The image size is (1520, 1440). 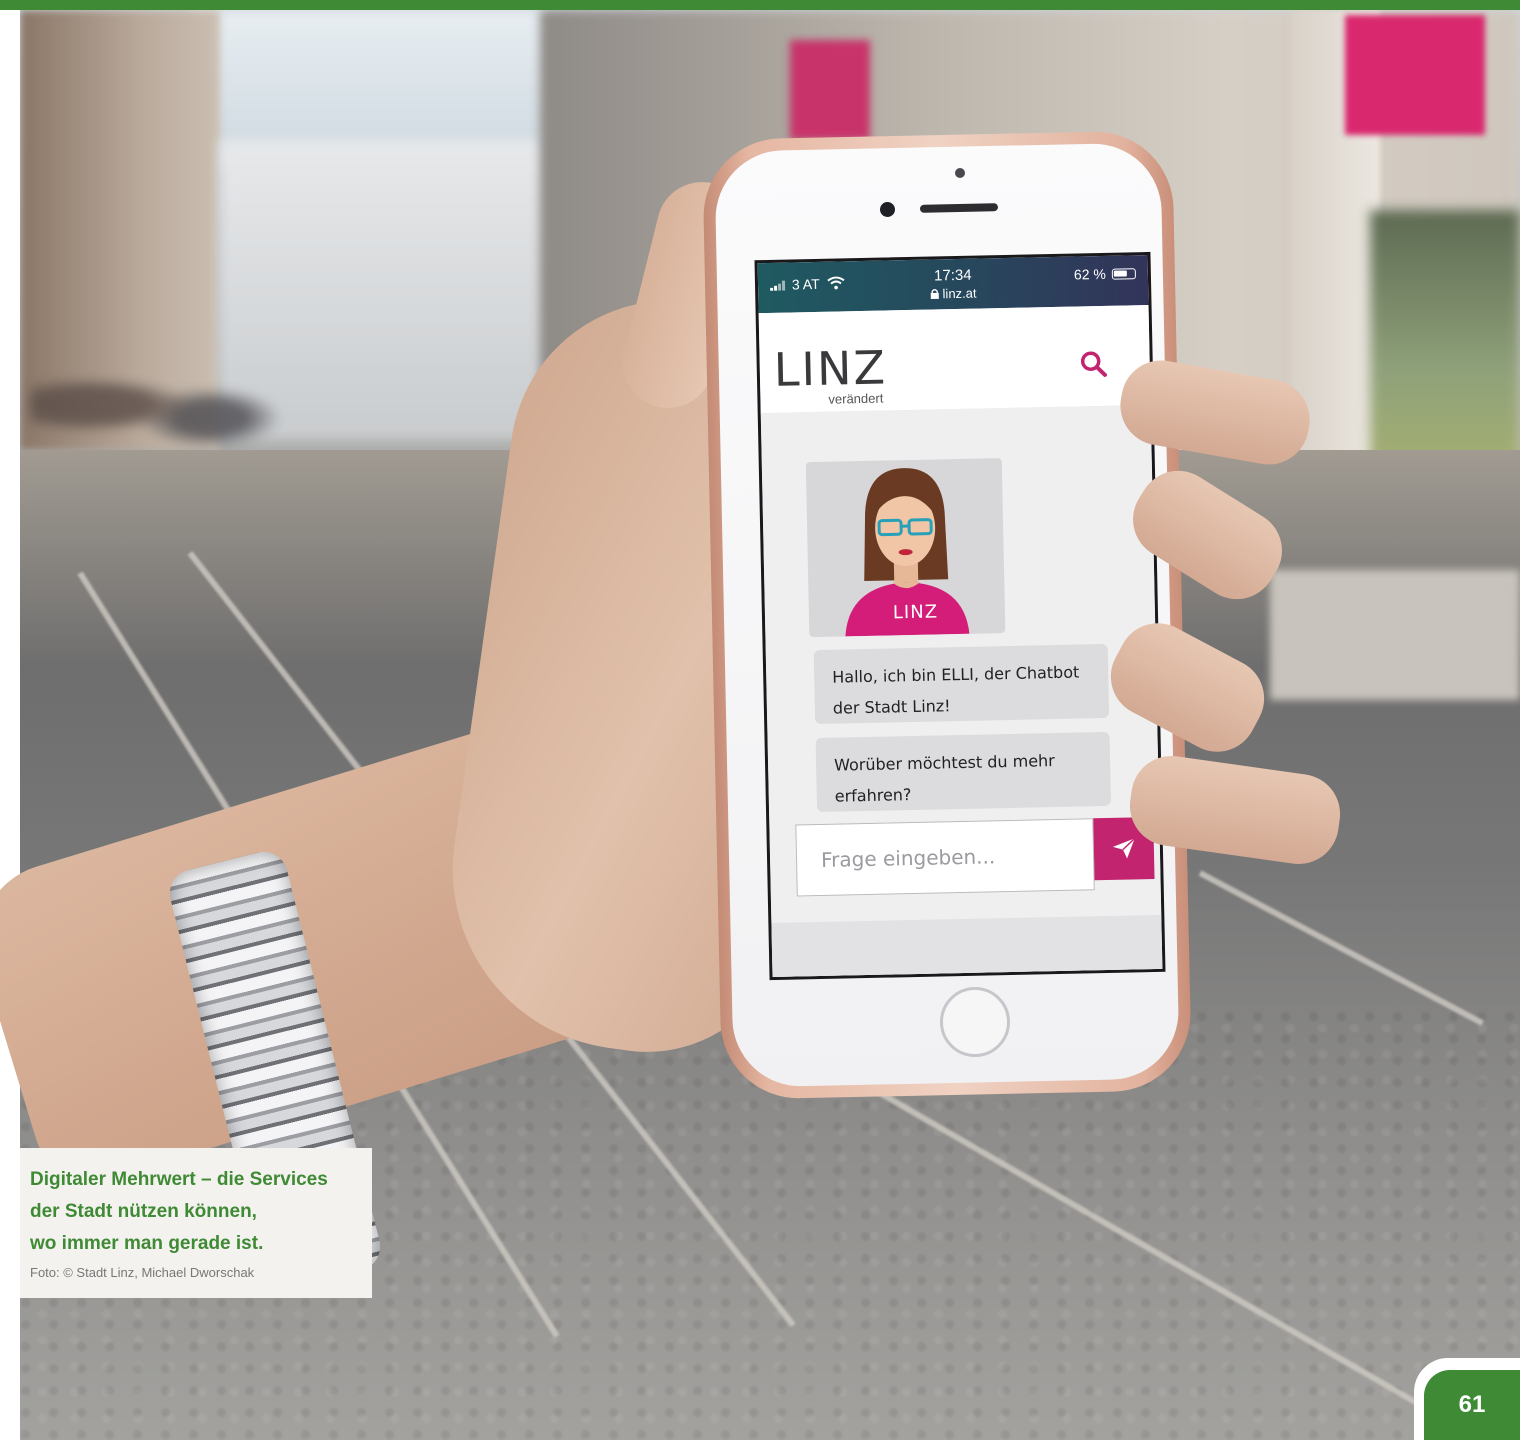 I want to click on chat-footer, so click(x=967, y=947).